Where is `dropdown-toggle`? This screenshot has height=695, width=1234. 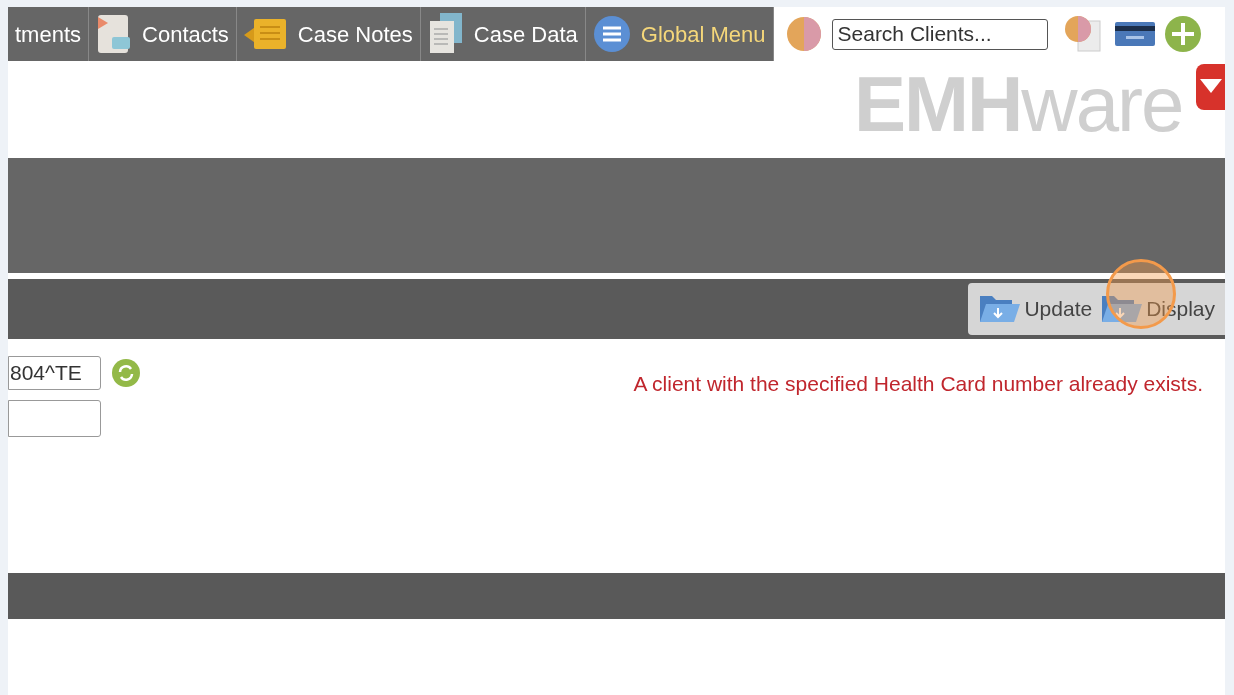
dropdown-toggle is located at coordinates (1210, 87).